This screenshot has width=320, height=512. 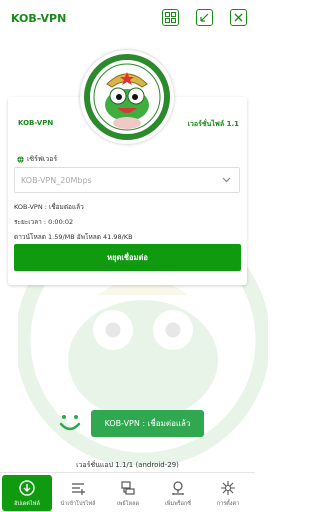 I want to click on server-select: KOB-VPN_20Mbps, so click(x=127, y=180).